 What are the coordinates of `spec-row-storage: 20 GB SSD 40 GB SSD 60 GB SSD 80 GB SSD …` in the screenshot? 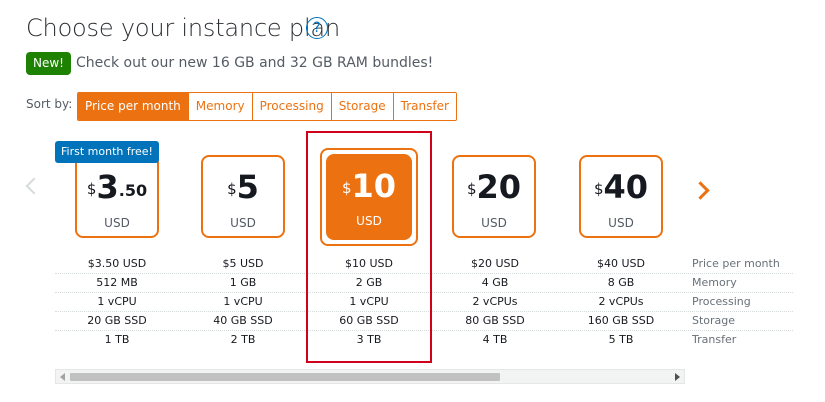 It's located at (424, 321).